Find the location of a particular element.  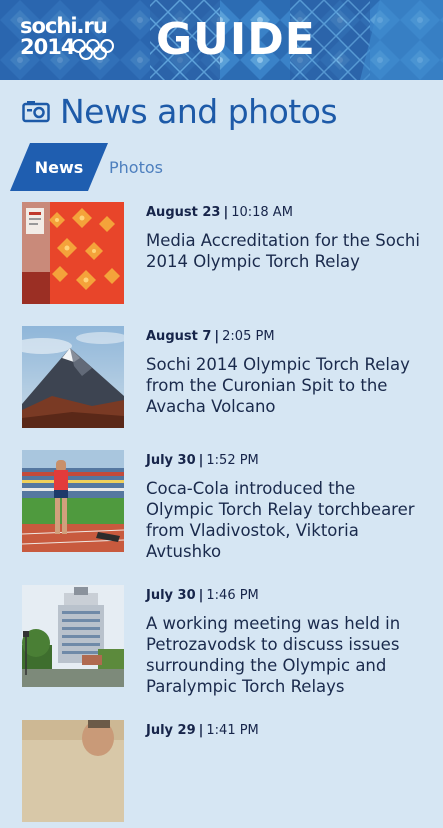

sochi-logo: sochi.ru 2014 is located at coordinates (79, 40).